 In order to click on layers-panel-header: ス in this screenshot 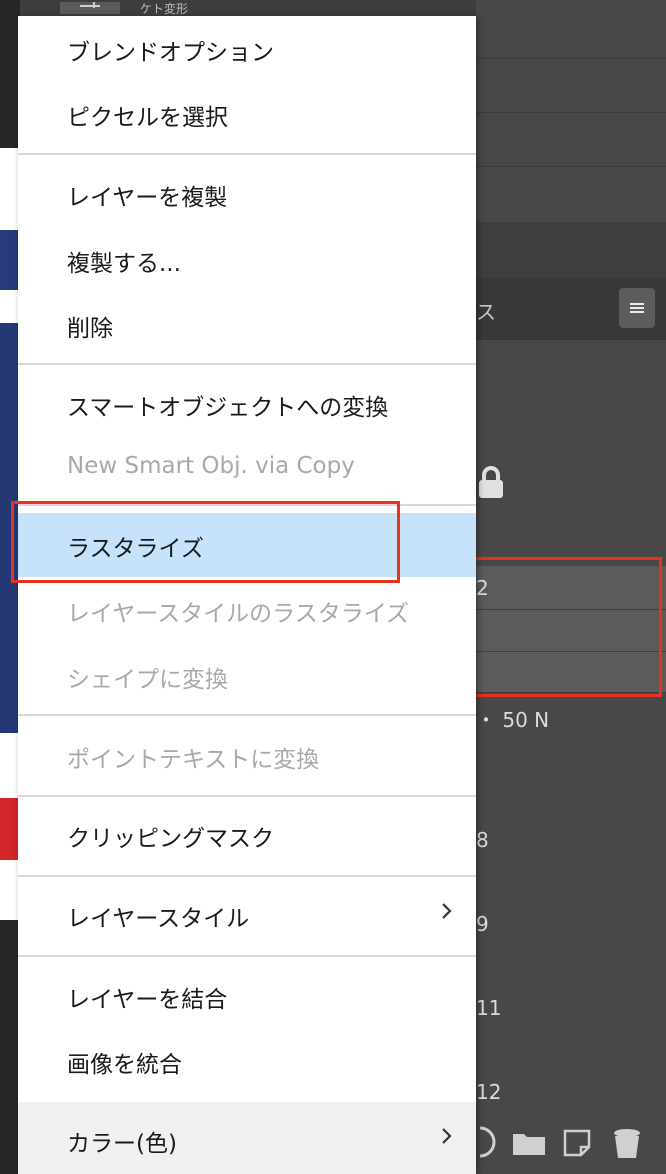, I will do `click(571, 309)`.